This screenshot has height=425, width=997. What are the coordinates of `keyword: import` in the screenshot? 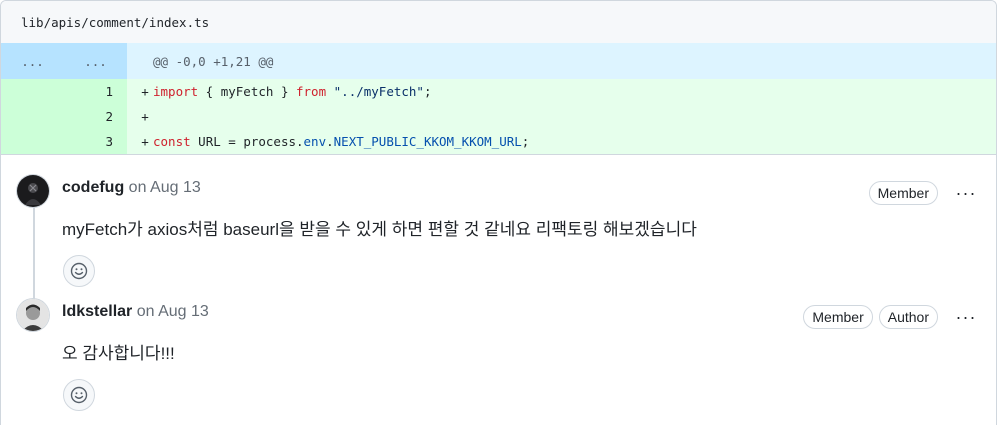 It's located at (176, 91).